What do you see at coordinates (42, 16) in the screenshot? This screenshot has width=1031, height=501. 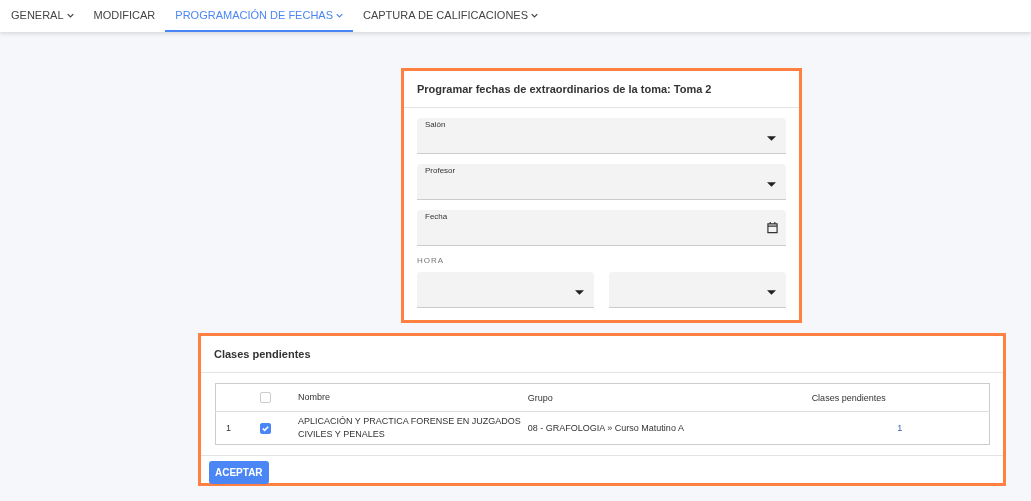 I see `nav-tab: GENERAL` at bounding box center [42, 16].